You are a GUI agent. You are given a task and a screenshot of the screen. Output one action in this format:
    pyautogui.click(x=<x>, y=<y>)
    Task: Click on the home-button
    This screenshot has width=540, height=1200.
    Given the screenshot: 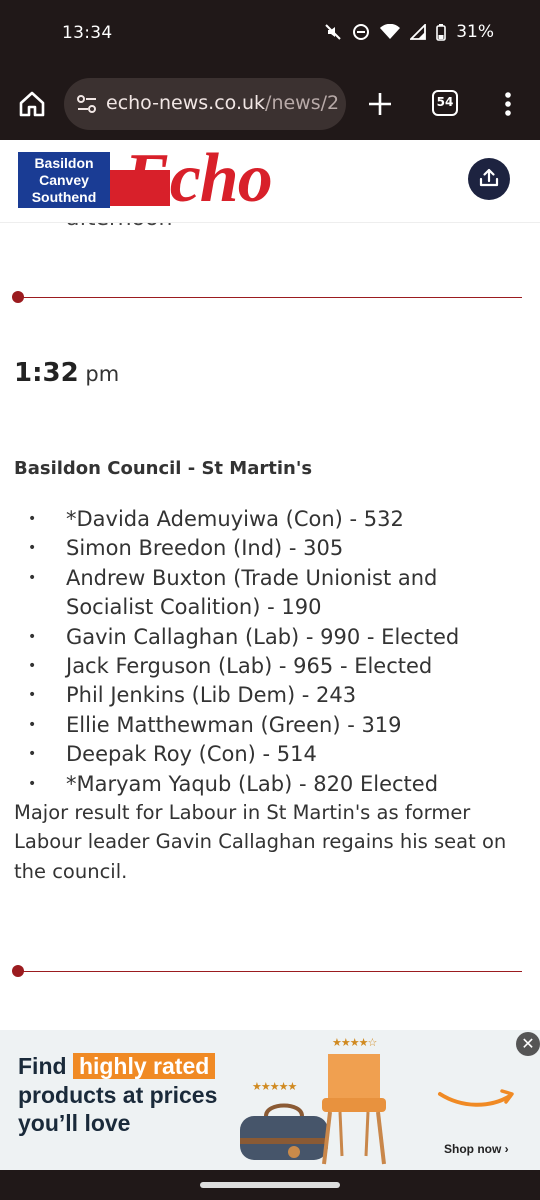 What is the action you would take?
    pyautogui.click(x=32, y=104)
    